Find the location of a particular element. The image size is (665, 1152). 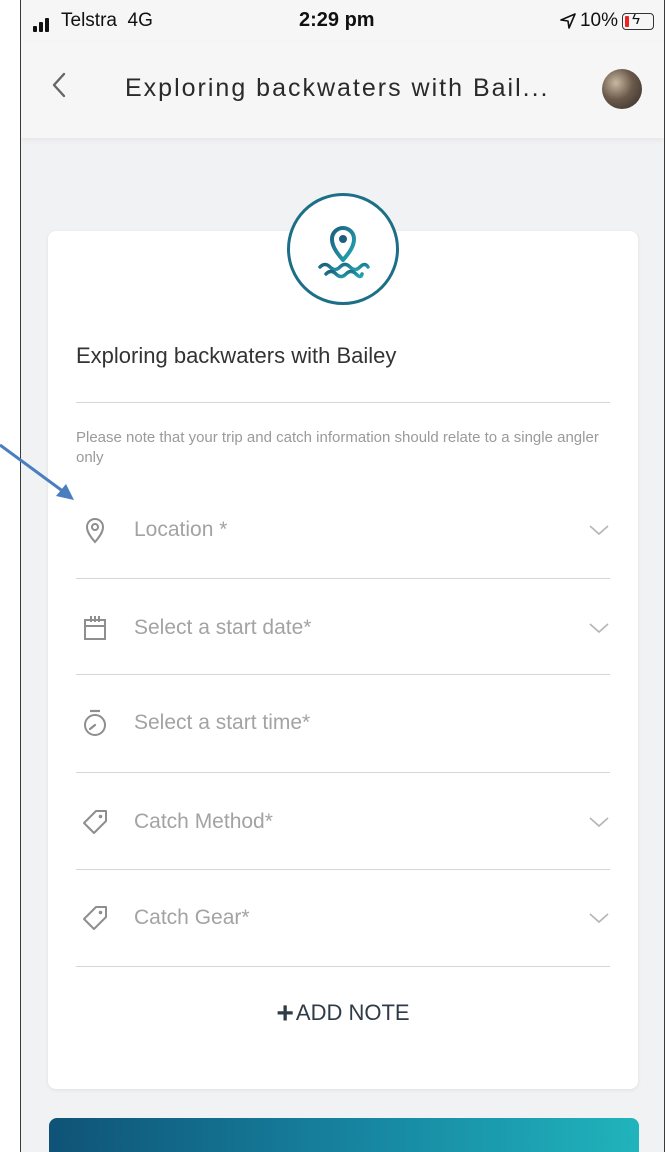

back-button is located at coordinates (59, 88).